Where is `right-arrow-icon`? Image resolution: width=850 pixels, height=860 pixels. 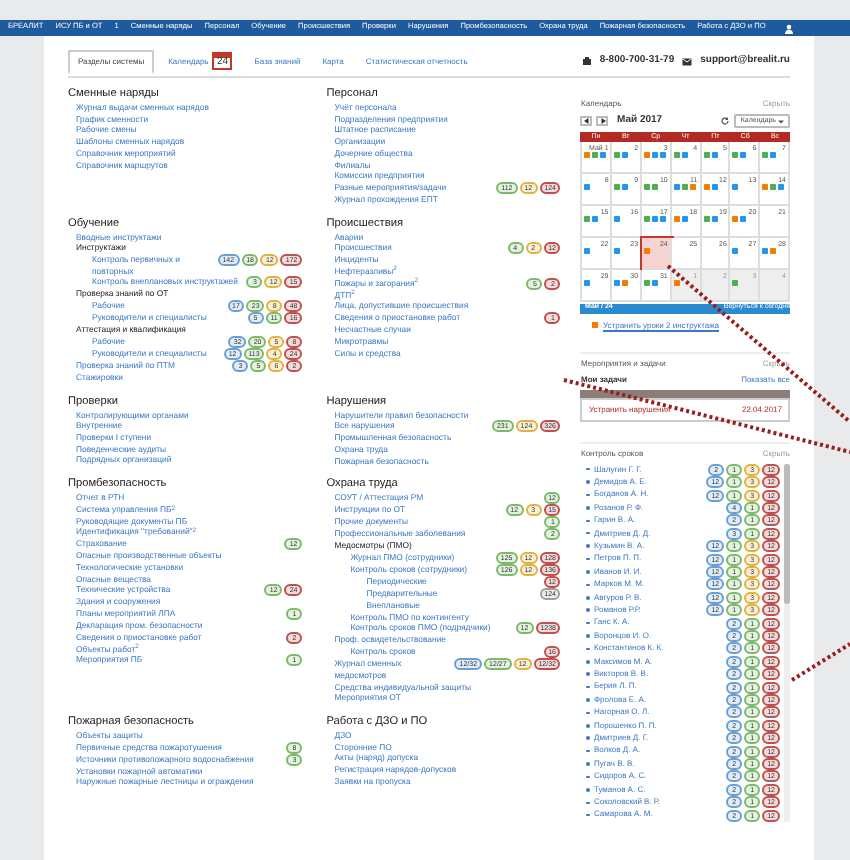 right-arrow-icon is located at coordinates (602, 121).